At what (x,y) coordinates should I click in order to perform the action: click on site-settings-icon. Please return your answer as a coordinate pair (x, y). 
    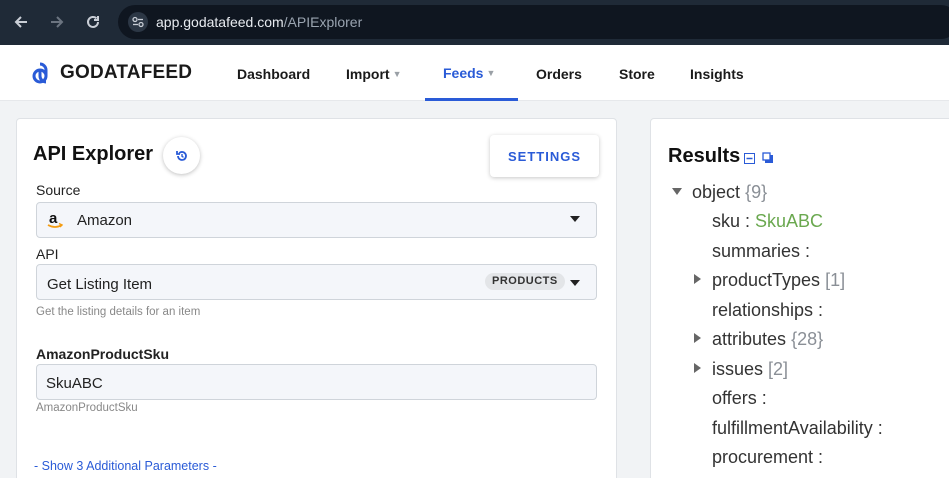
    Looking at the image, I should click on (138, 22).